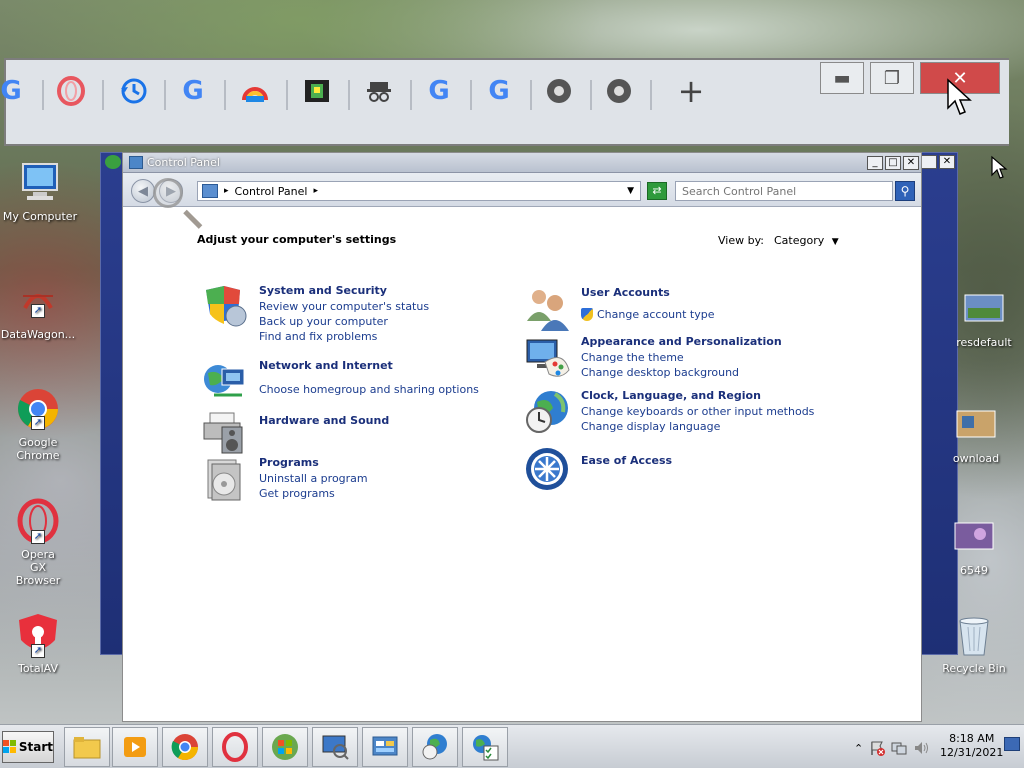  Describe the element at coordinates (344, 336) in the screenshot. I see `category-link: Find and fix problems` at that location.